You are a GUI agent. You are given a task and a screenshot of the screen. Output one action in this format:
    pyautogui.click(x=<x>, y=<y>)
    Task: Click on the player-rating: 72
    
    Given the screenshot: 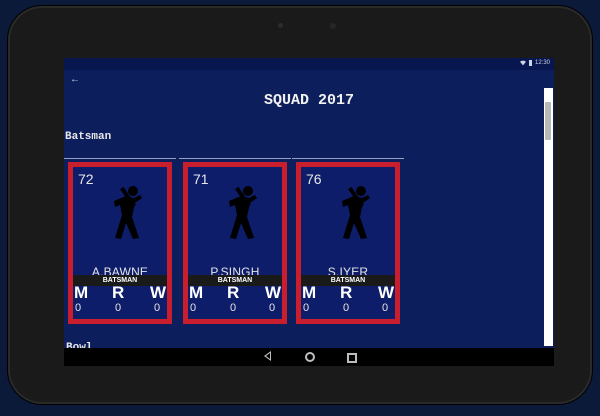 What is the action you would take?
    pyautogui.click(x=86, y=179)
    